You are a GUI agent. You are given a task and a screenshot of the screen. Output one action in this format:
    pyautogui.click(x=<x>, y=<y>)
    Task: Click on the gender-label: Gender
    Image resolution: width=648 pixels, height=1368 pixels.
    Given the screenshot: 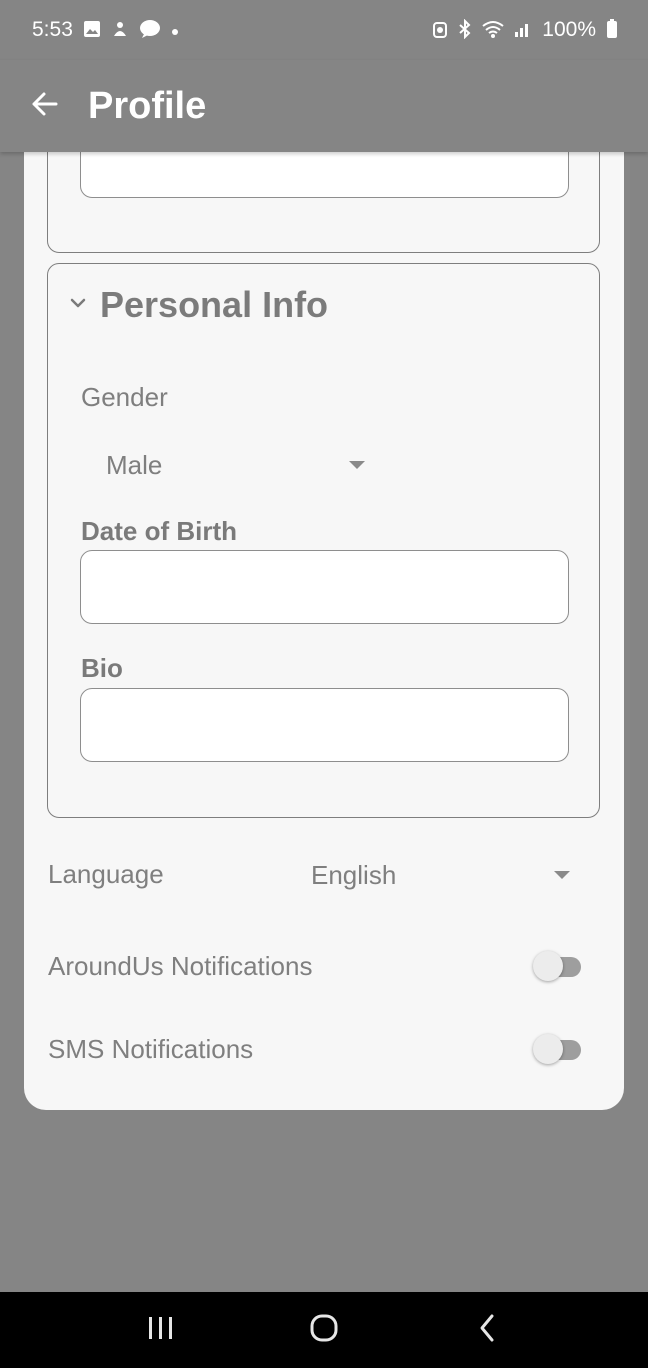 What is the action you would take?
    pyautogui.click(x=124, y=397)
    